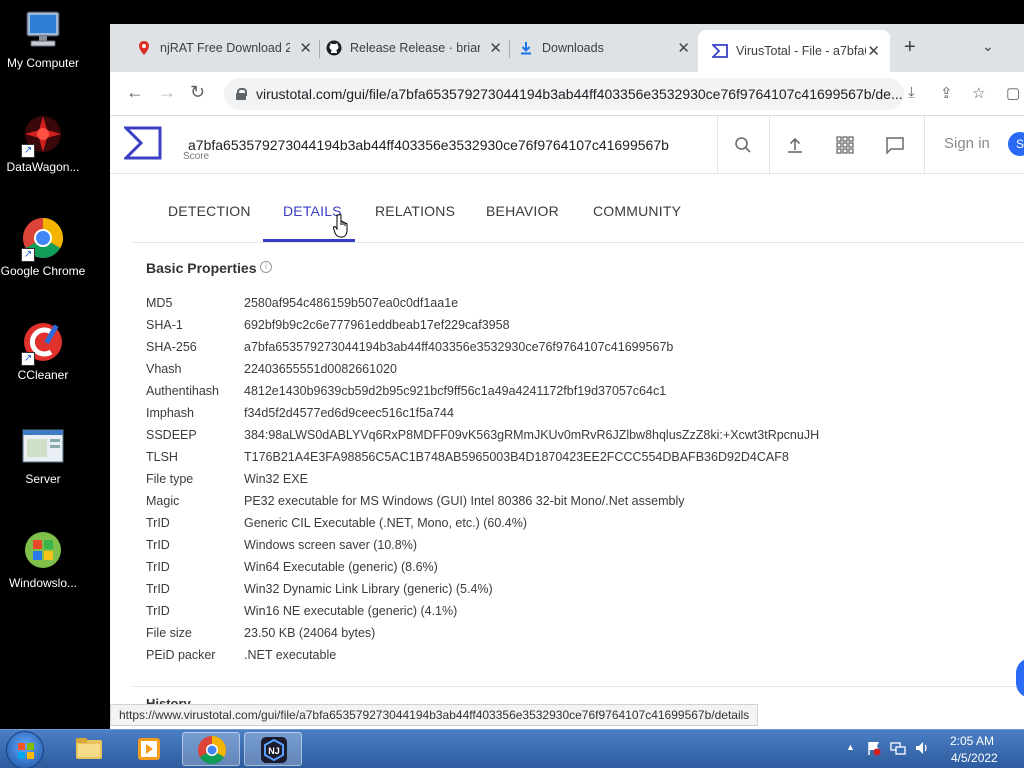 This screenshot has width=1024, height=768. What do you see at coordinates (743, 147) in the screenshot?
I see `search-icon` at bounding box center [743, 147].